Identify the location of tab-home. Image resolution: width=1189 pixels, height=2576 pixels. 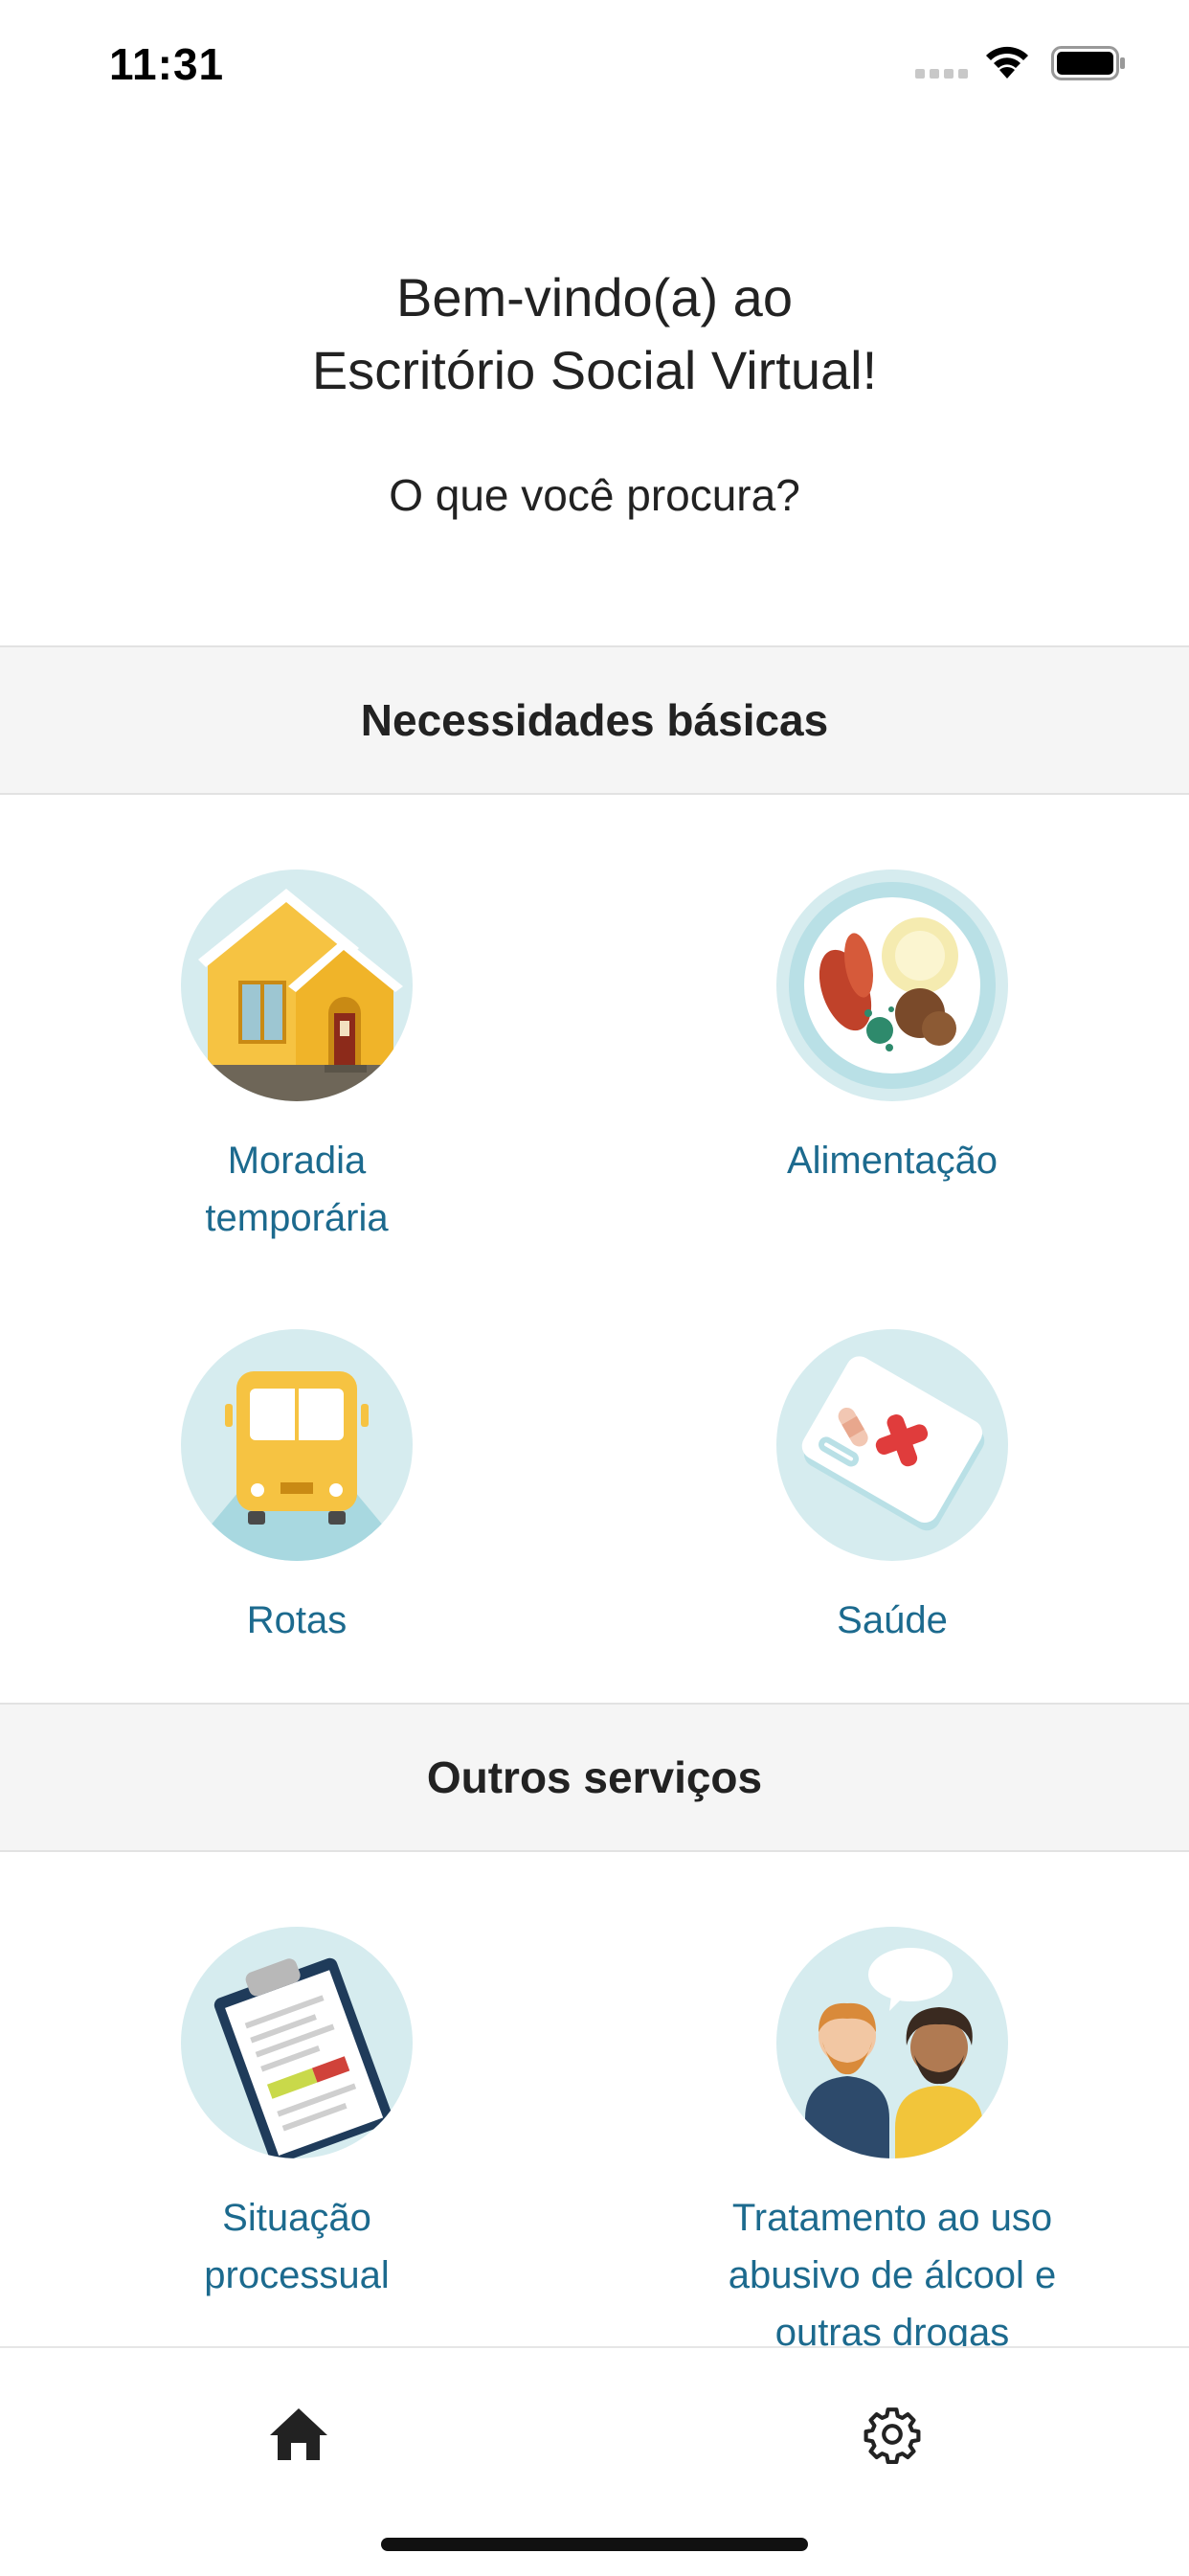
(299, 2434).